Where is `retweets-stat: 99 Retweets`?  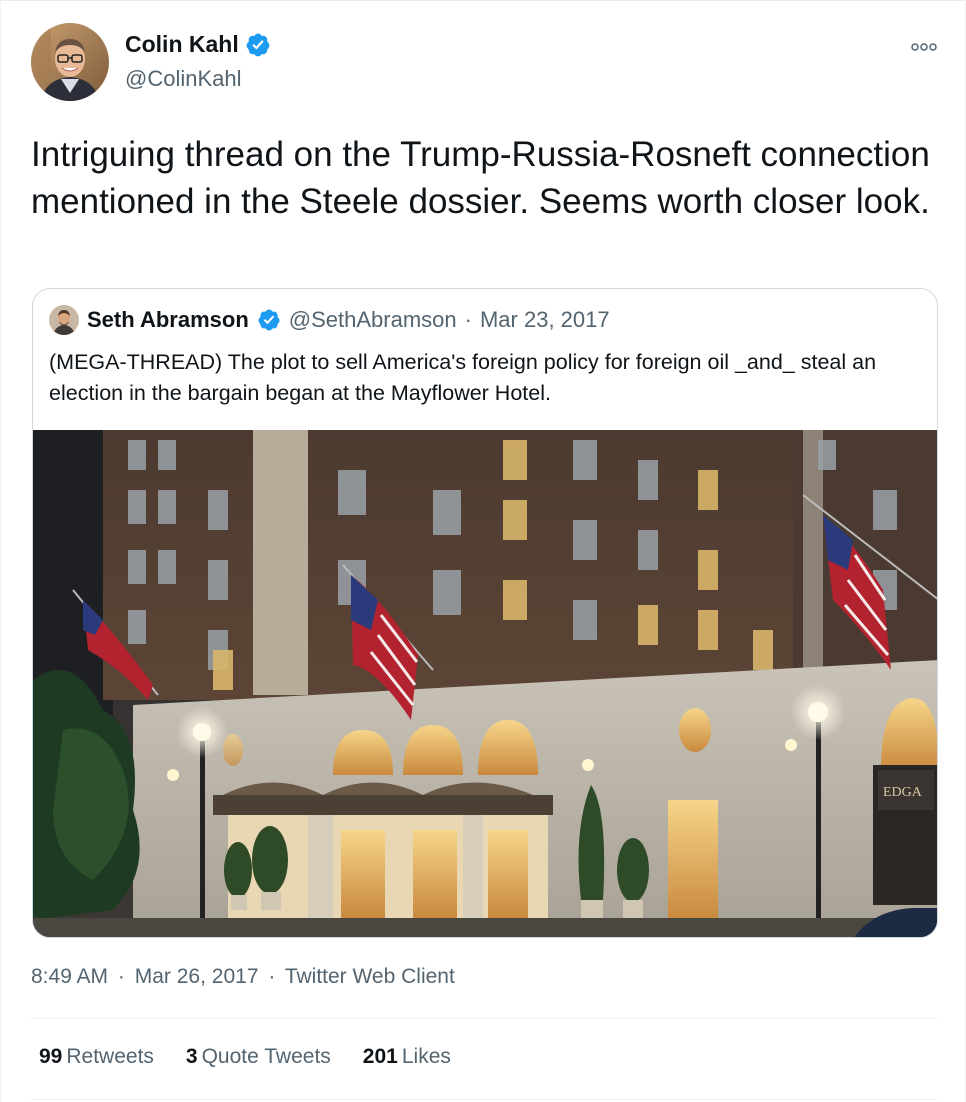 retweets-stat: 99 Retweets is located at coordinates (96, 1057).